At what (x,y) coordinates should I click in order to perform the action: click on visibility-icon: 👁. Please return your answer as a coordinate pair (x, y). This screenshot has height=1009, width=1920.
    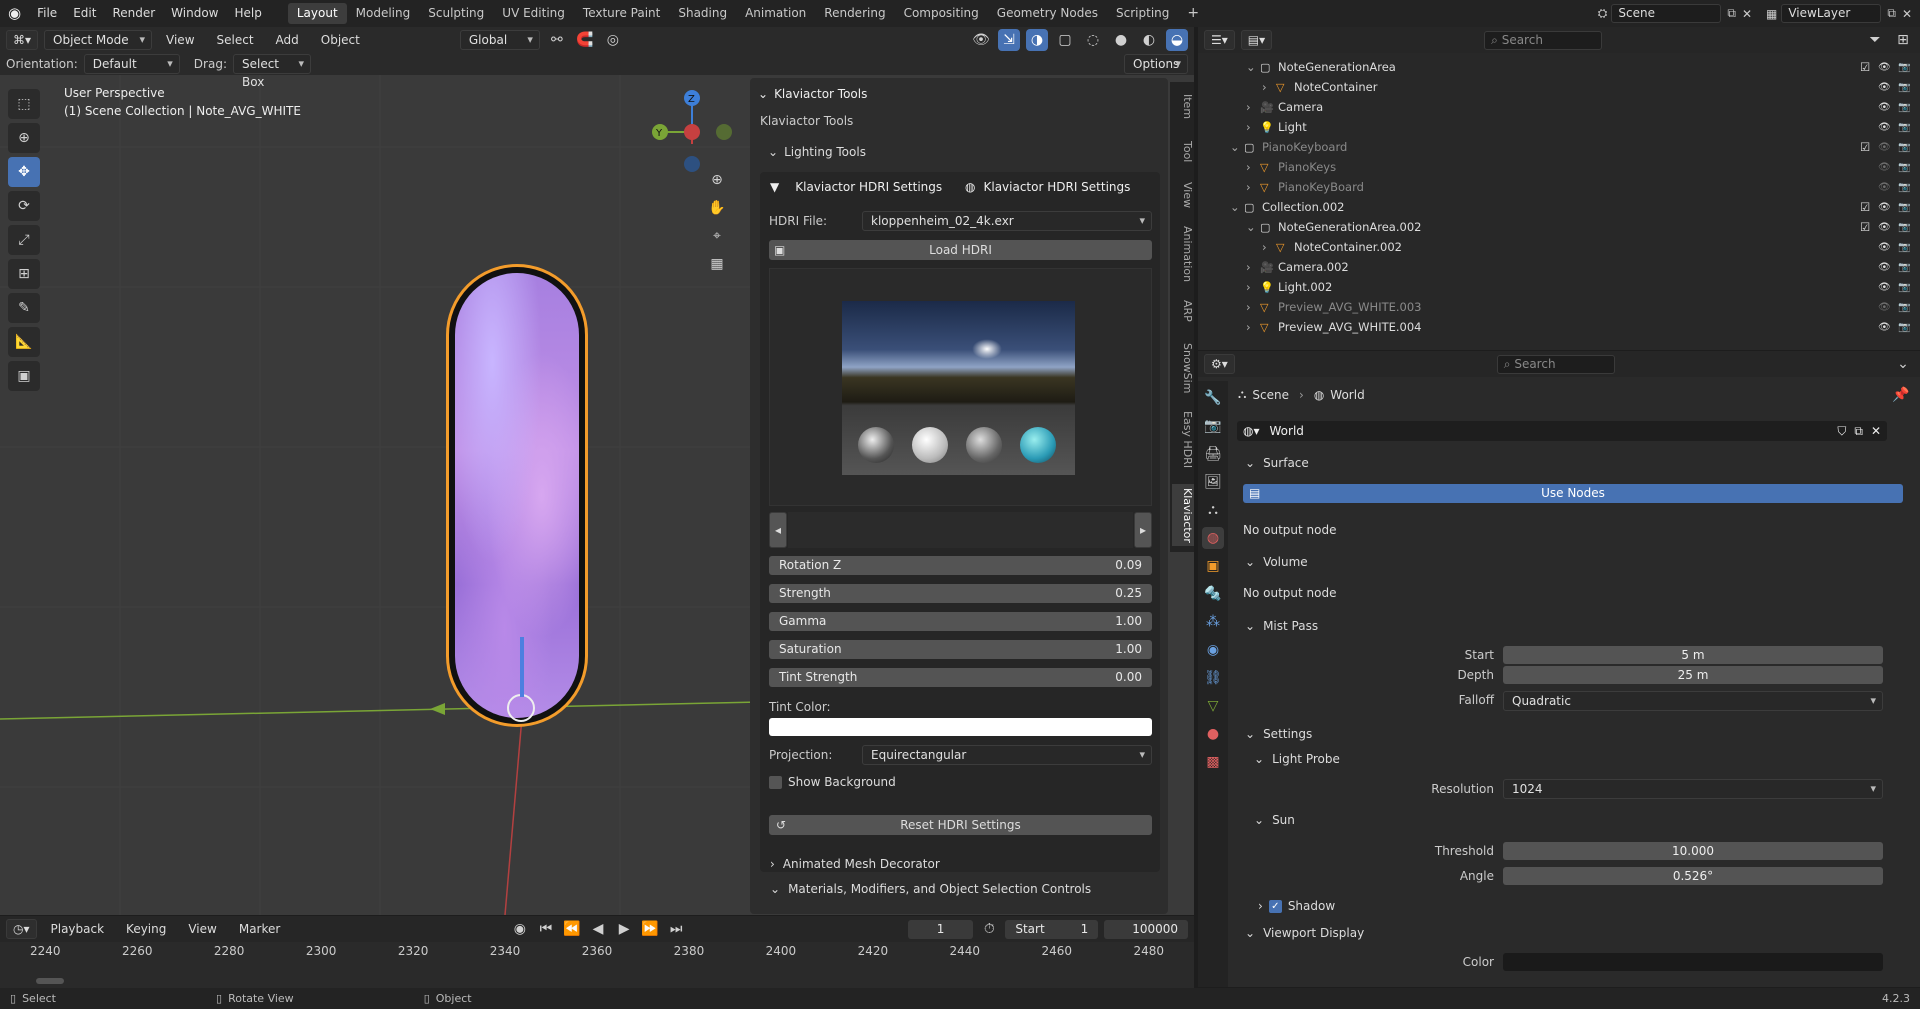
    Looking at the image, I should click on (981, 40).